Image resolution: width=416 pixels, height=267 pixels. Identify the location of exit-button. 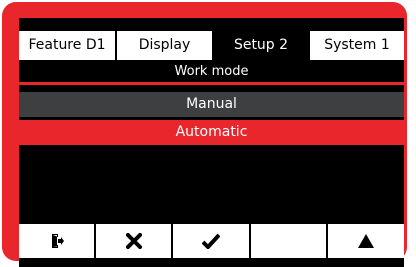
(56, 241).